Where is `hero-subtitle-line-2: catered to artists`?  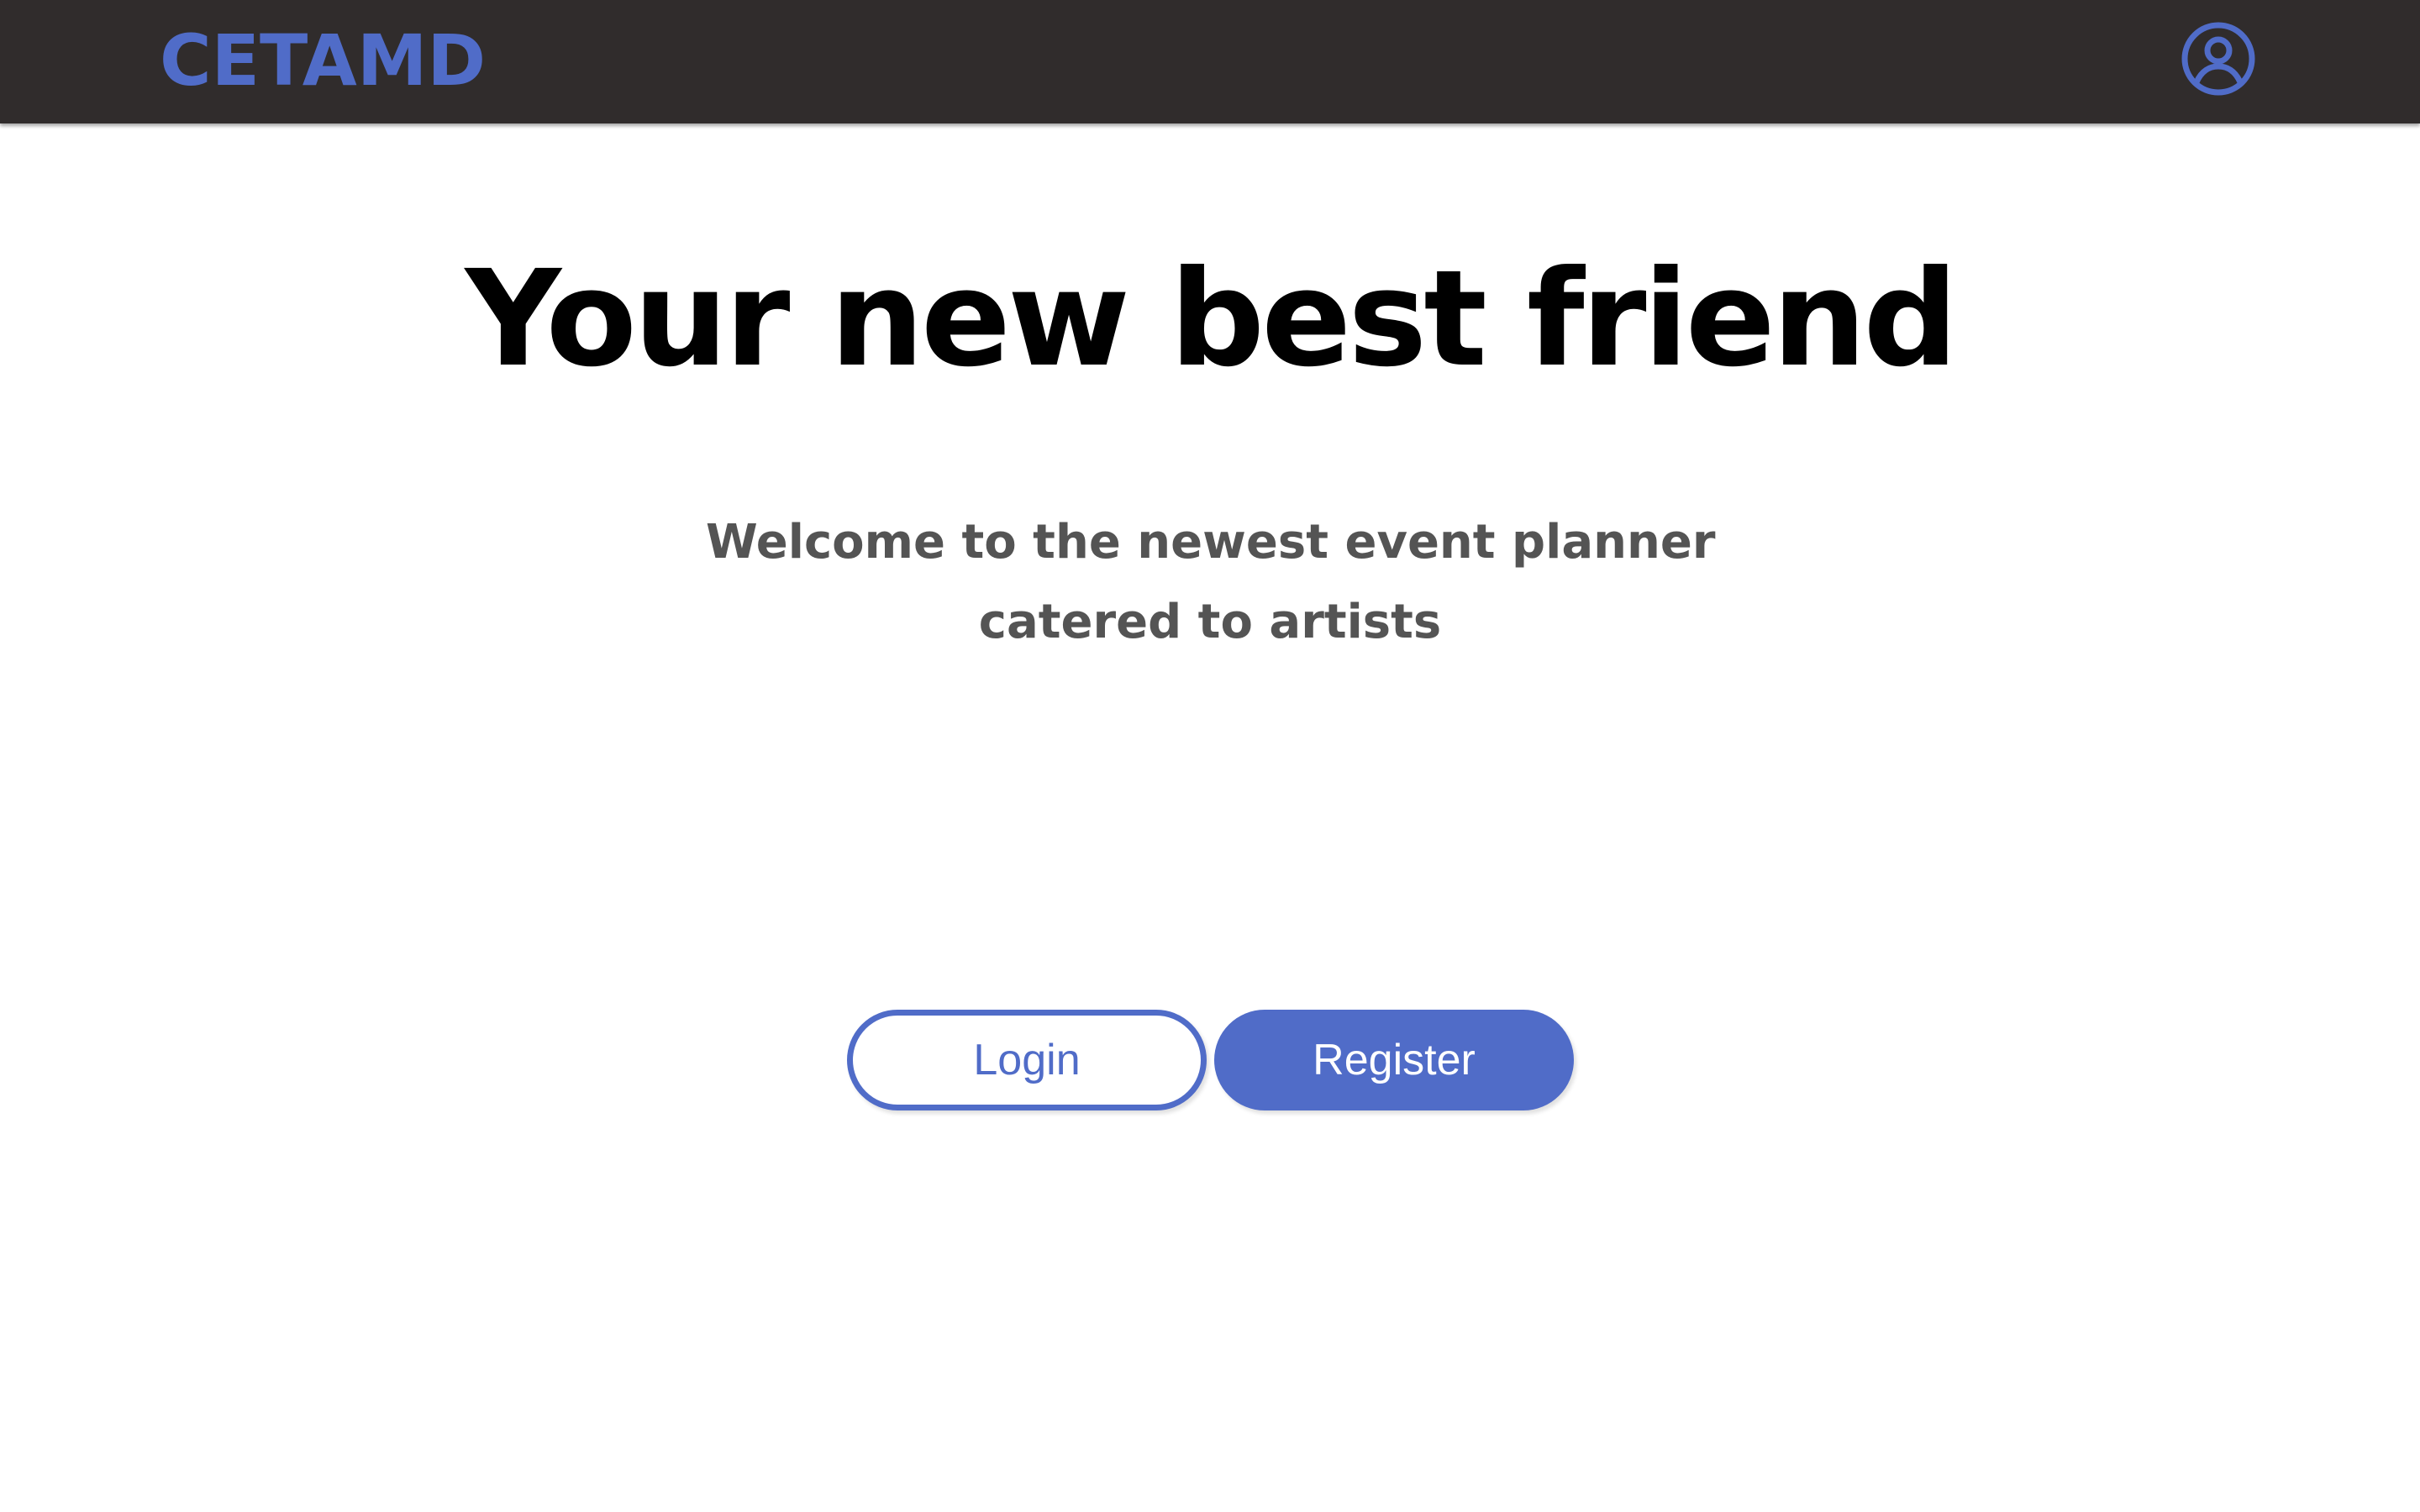
hero-subtitle-line-2: catered to artists is located at coordinates (1210, 622).